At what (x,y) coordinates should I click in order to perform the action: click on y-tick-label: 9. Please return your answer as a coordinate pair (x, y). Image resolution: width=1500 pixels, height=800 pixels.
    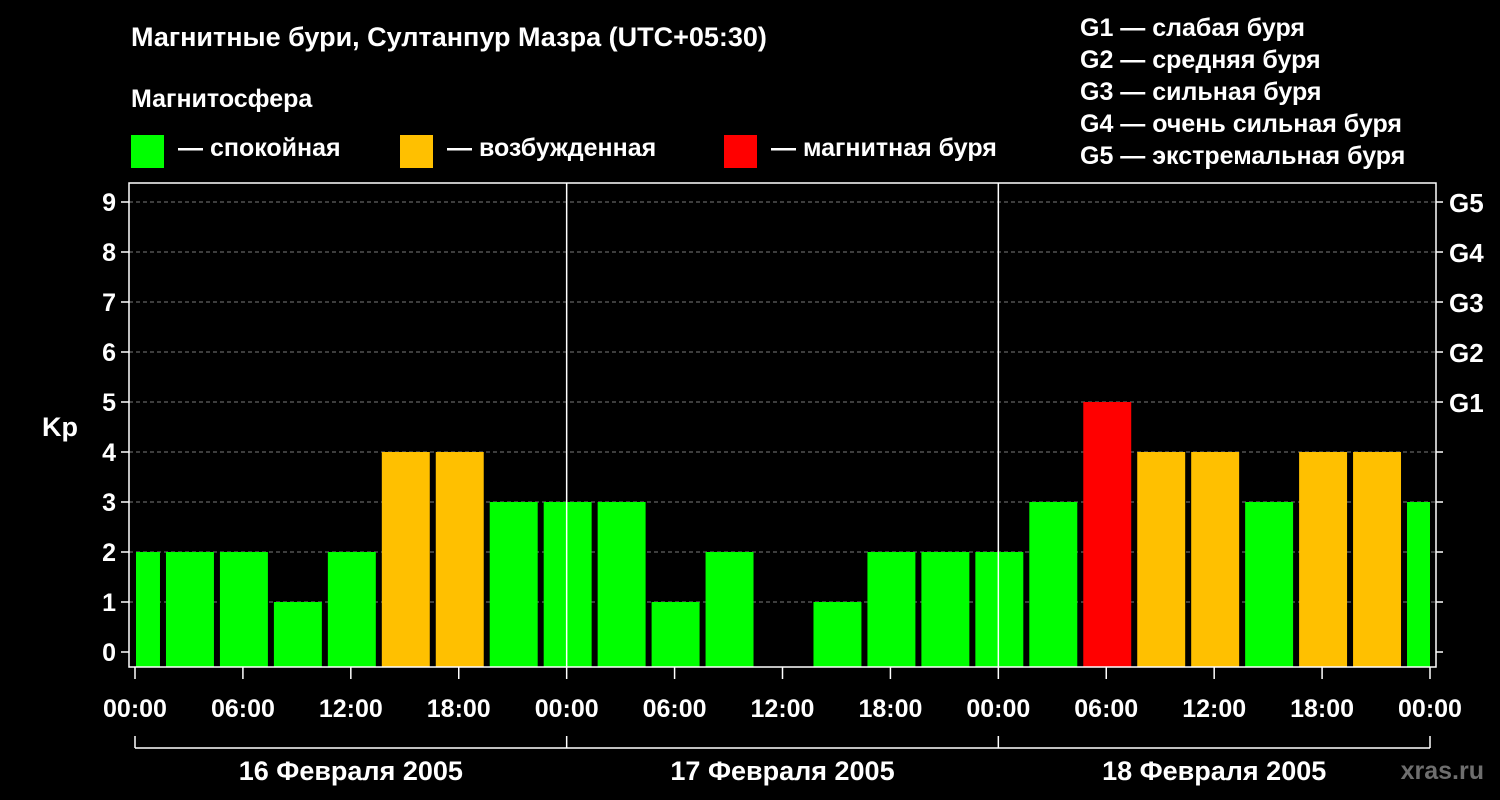
    Looking at the image, I should click on (109, 203).